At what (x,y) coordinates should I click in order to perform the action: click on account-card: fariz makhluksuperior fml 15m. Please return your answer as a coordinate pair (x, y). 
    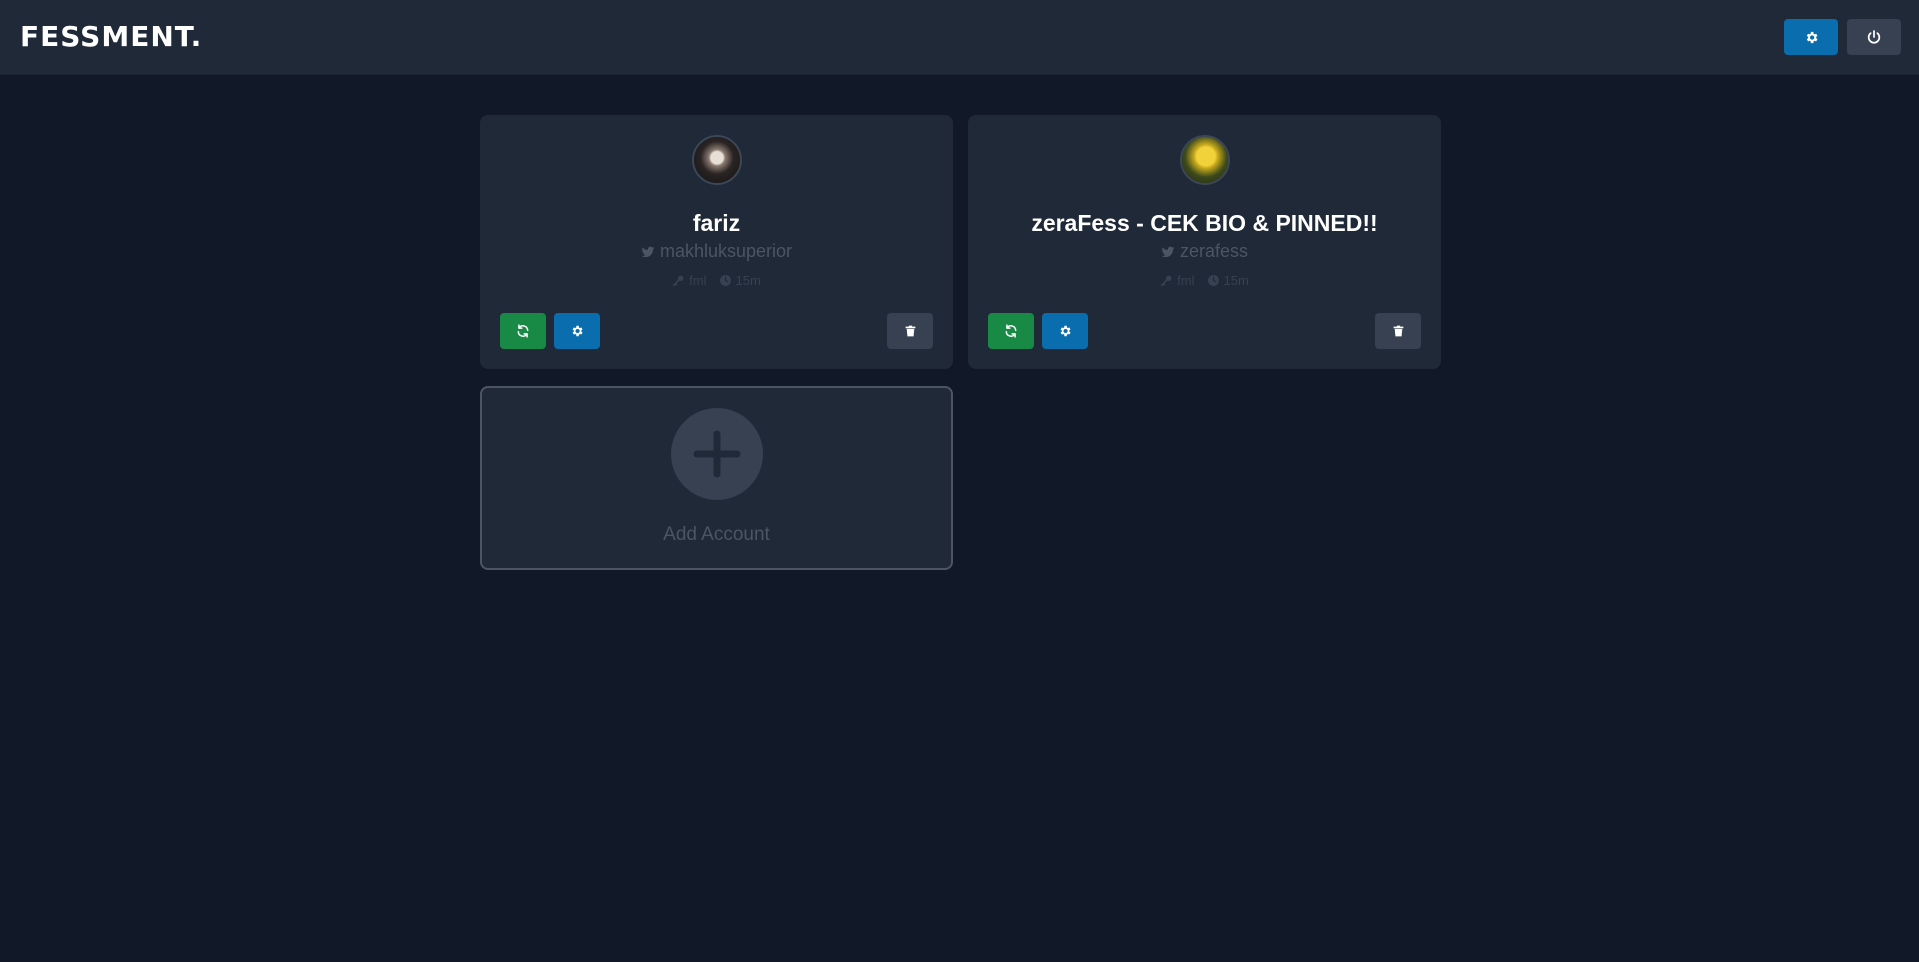
    Looking at the image, I should click on (716, 242).